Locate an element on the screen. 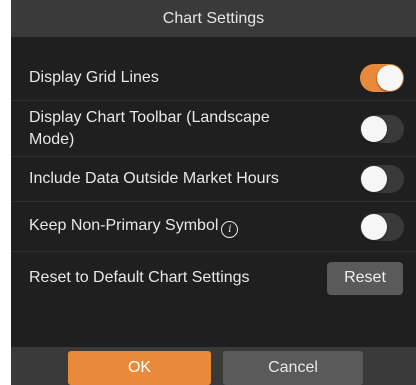 Image resolution: width=416 pixels, height=385 pixels. dialog-title: Chart Settings is located at coordinates (213, 18).